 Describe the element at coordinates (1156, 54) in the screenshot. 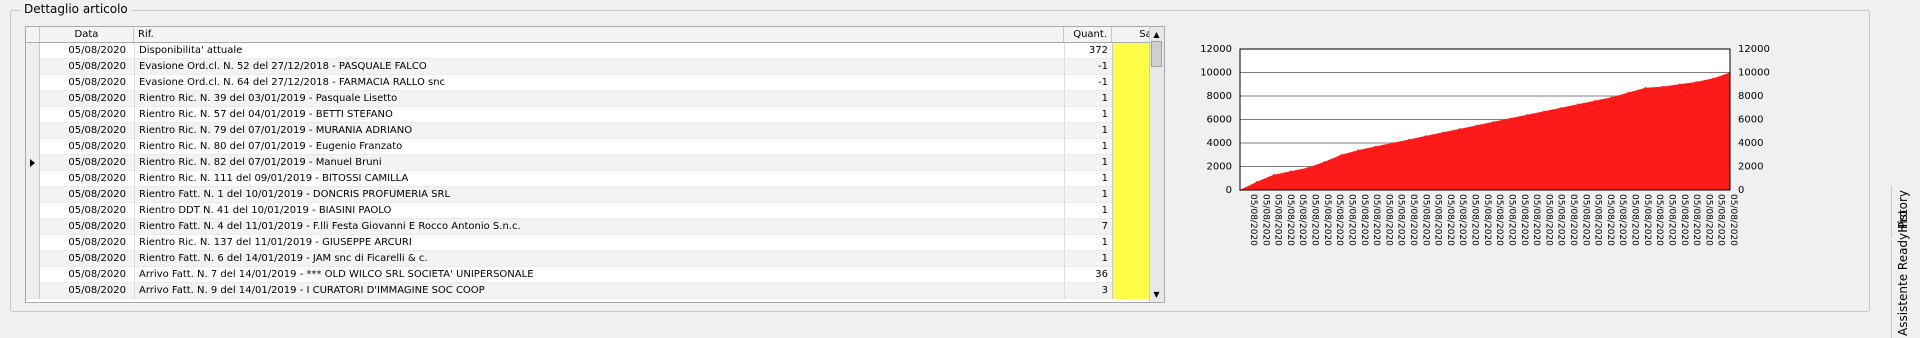

I see `scroll-thumb` at that location.